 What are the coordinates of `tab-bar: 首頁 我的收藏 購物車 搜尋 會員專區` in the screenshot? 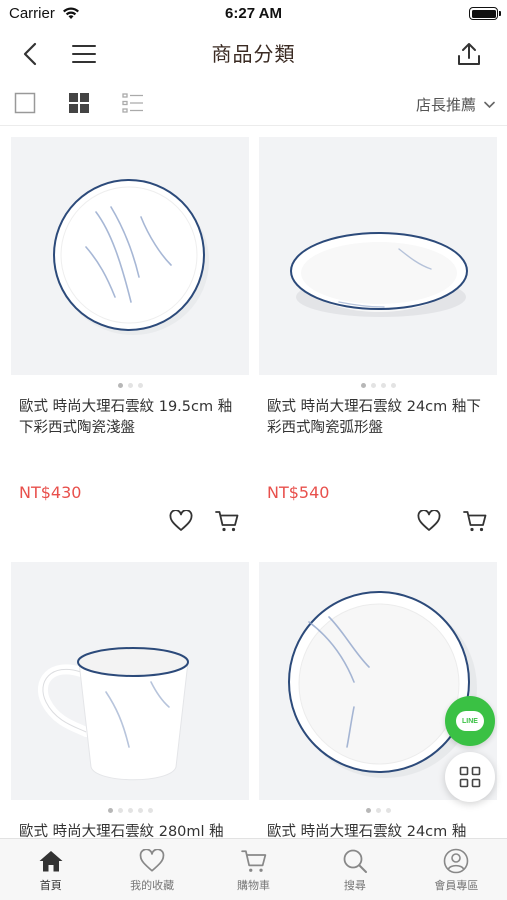 It's located at (253, 869).